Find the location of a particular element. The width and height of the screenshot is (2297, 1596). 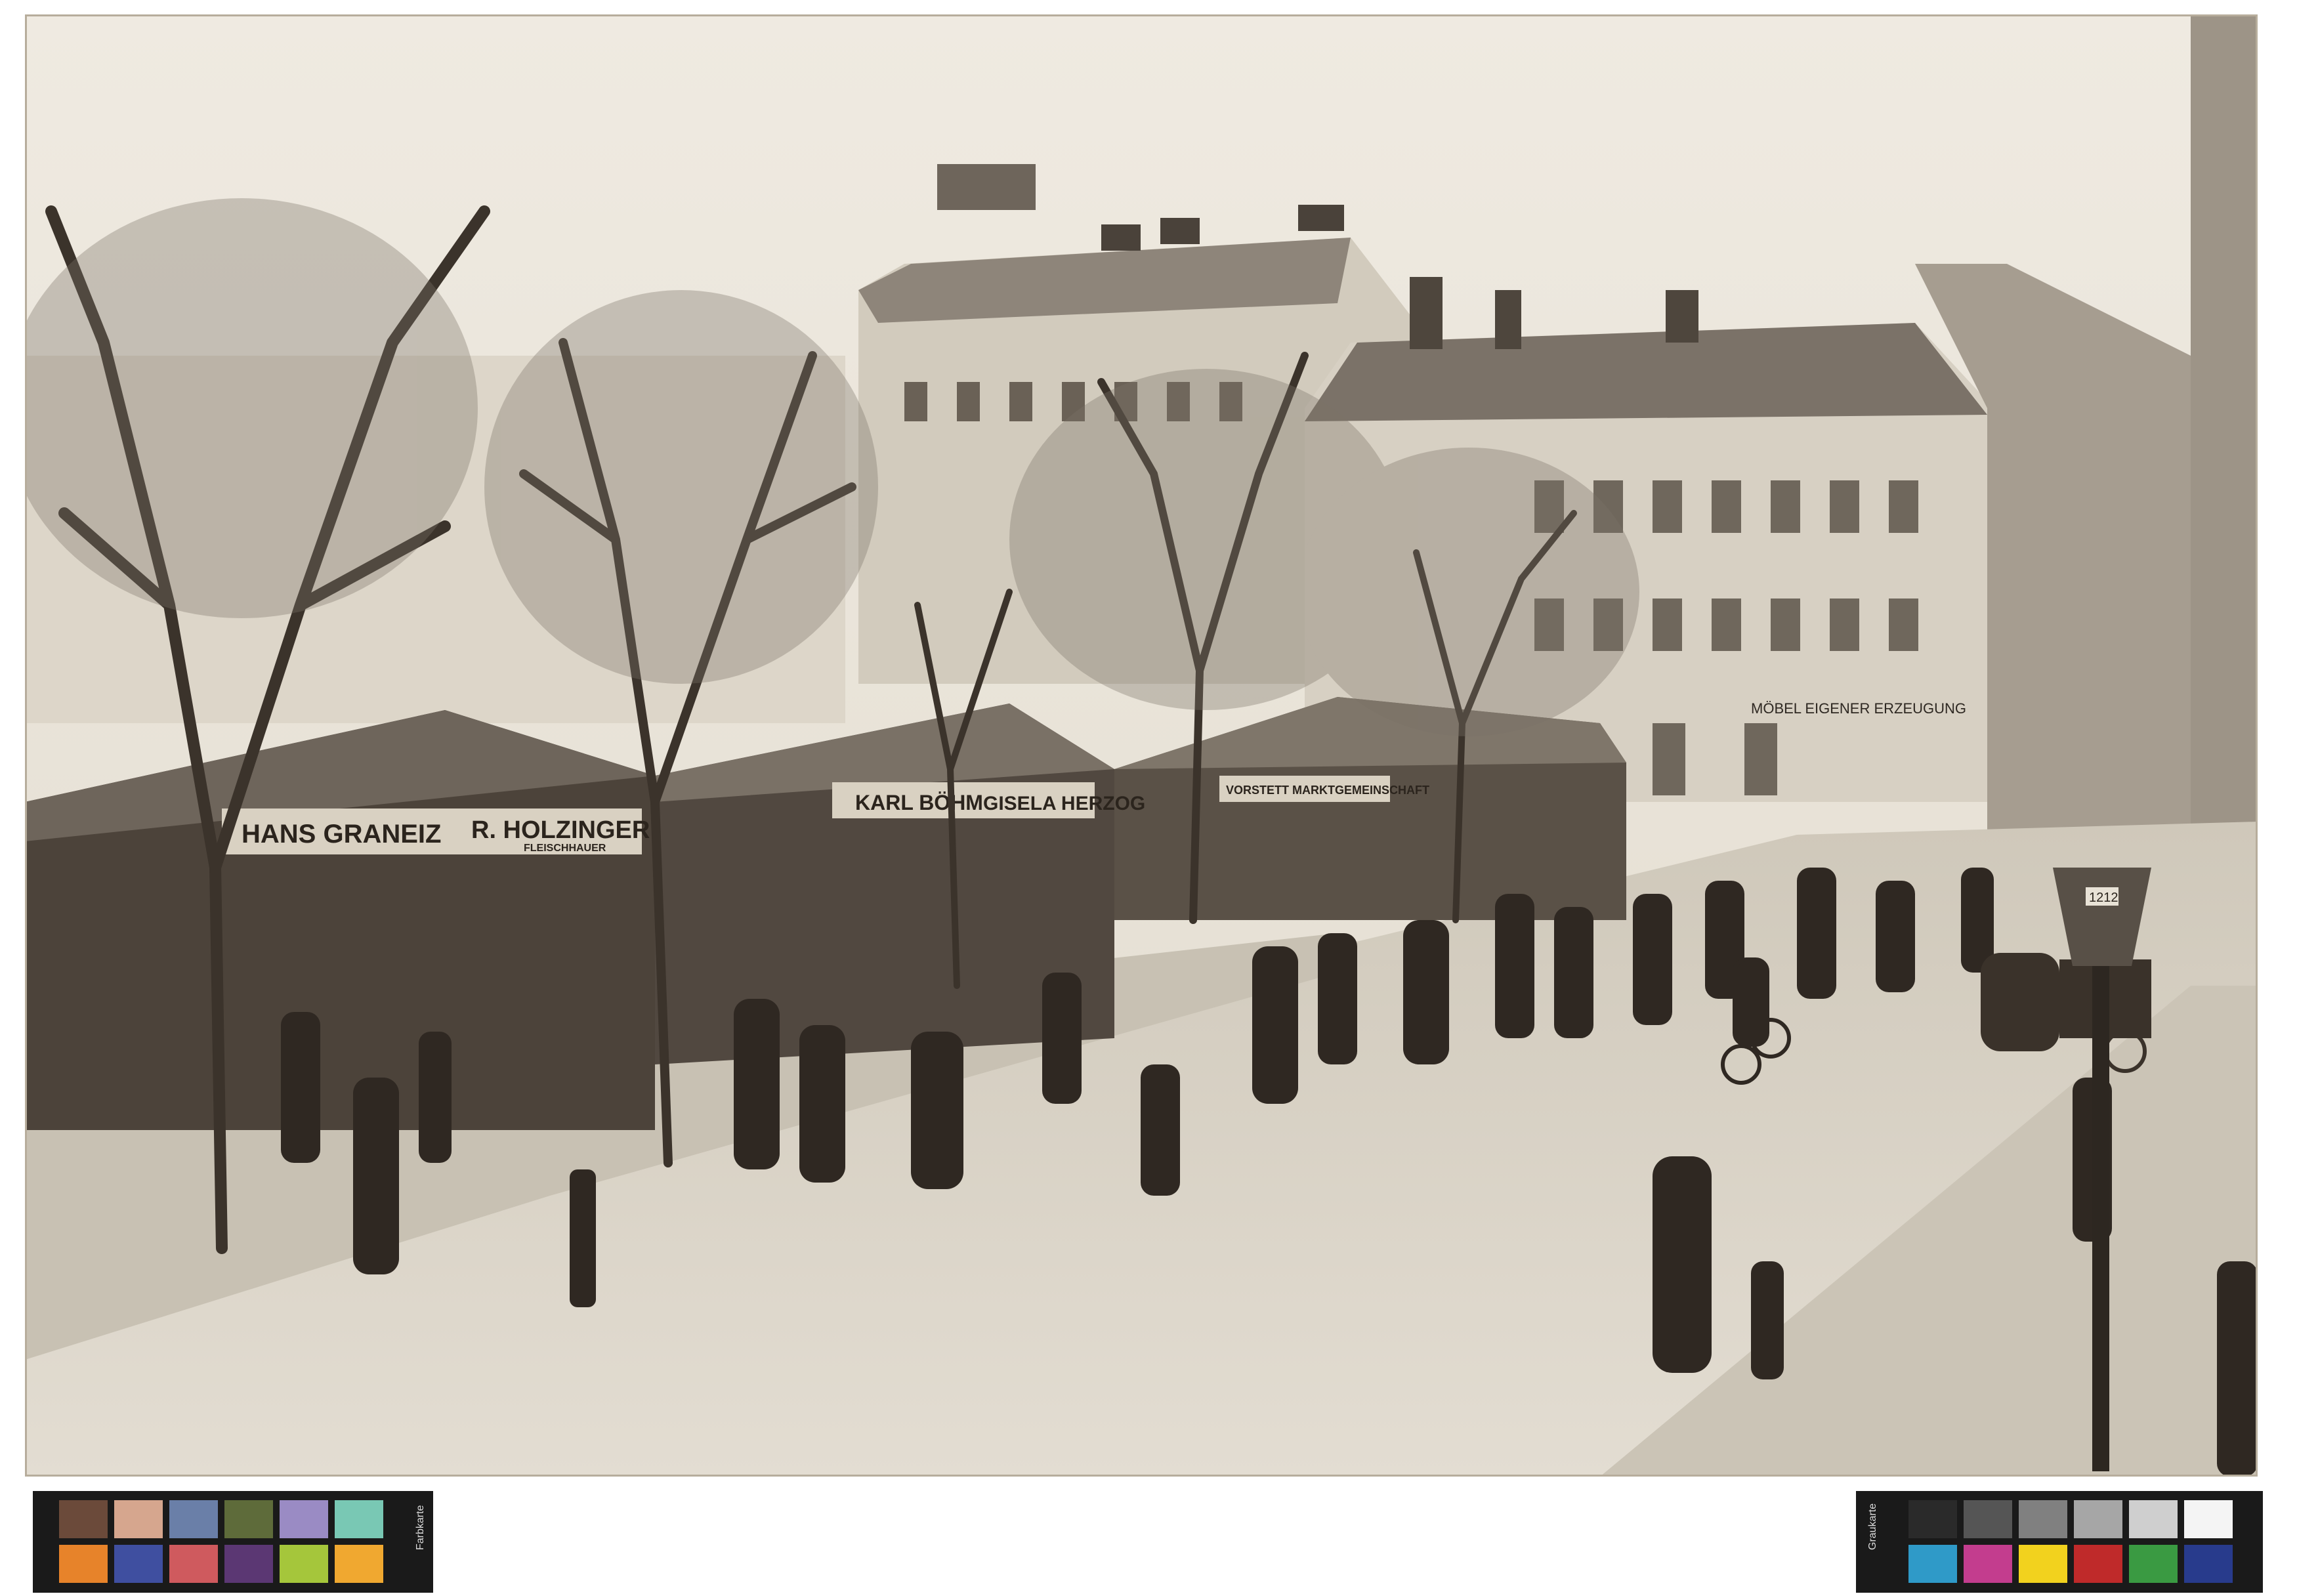

gray-calibration-chart-right: Graukarte is located at coordinates (2059, 1542).